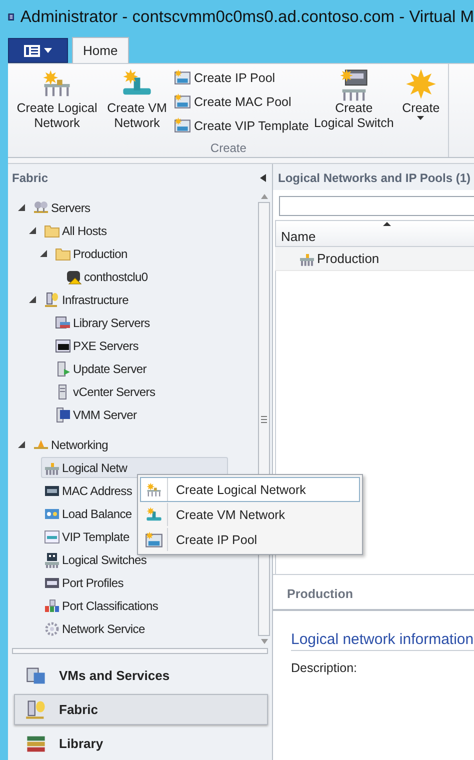 This screenshot has width=474, height=760. Describe the element at coordinates (83, 582) in the screenshot. I see `tree-item: Port Profiles` at that location.